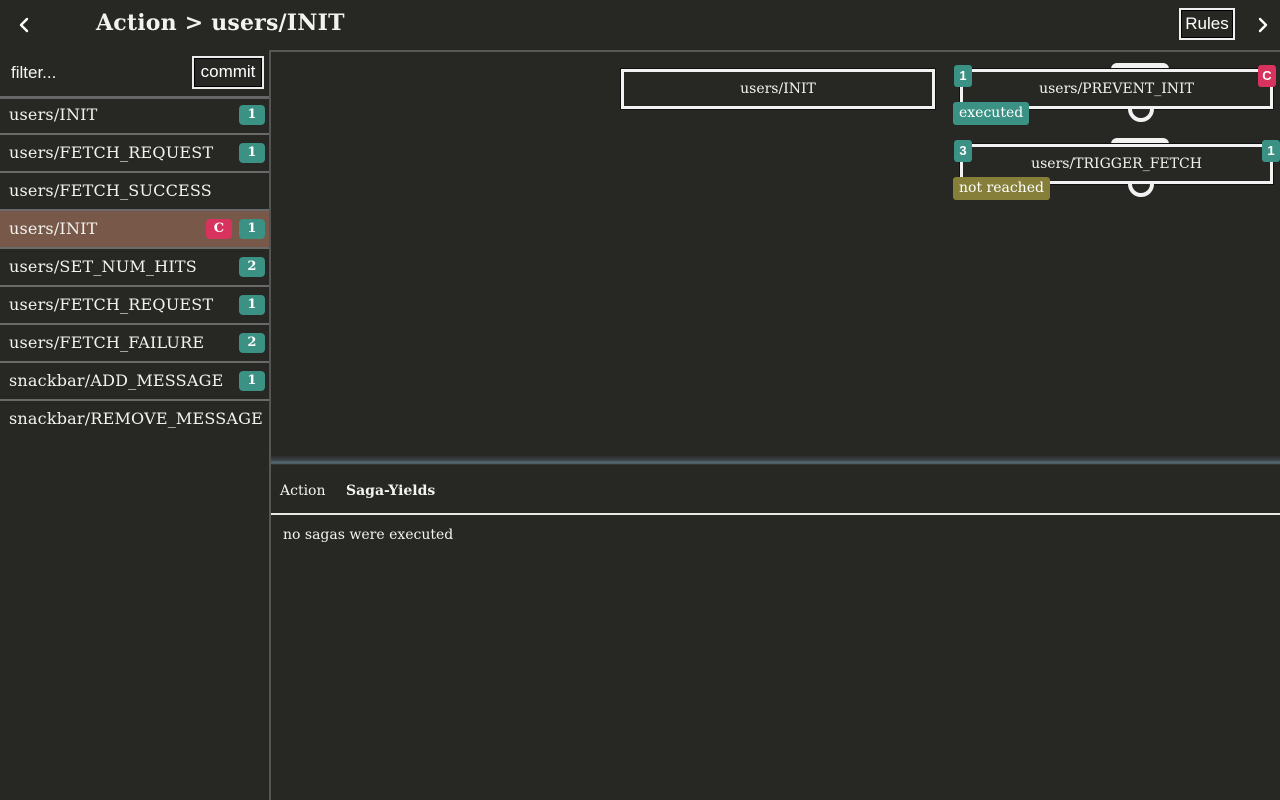  I want to click on rule-left-badge: 1, so click(963, 76).